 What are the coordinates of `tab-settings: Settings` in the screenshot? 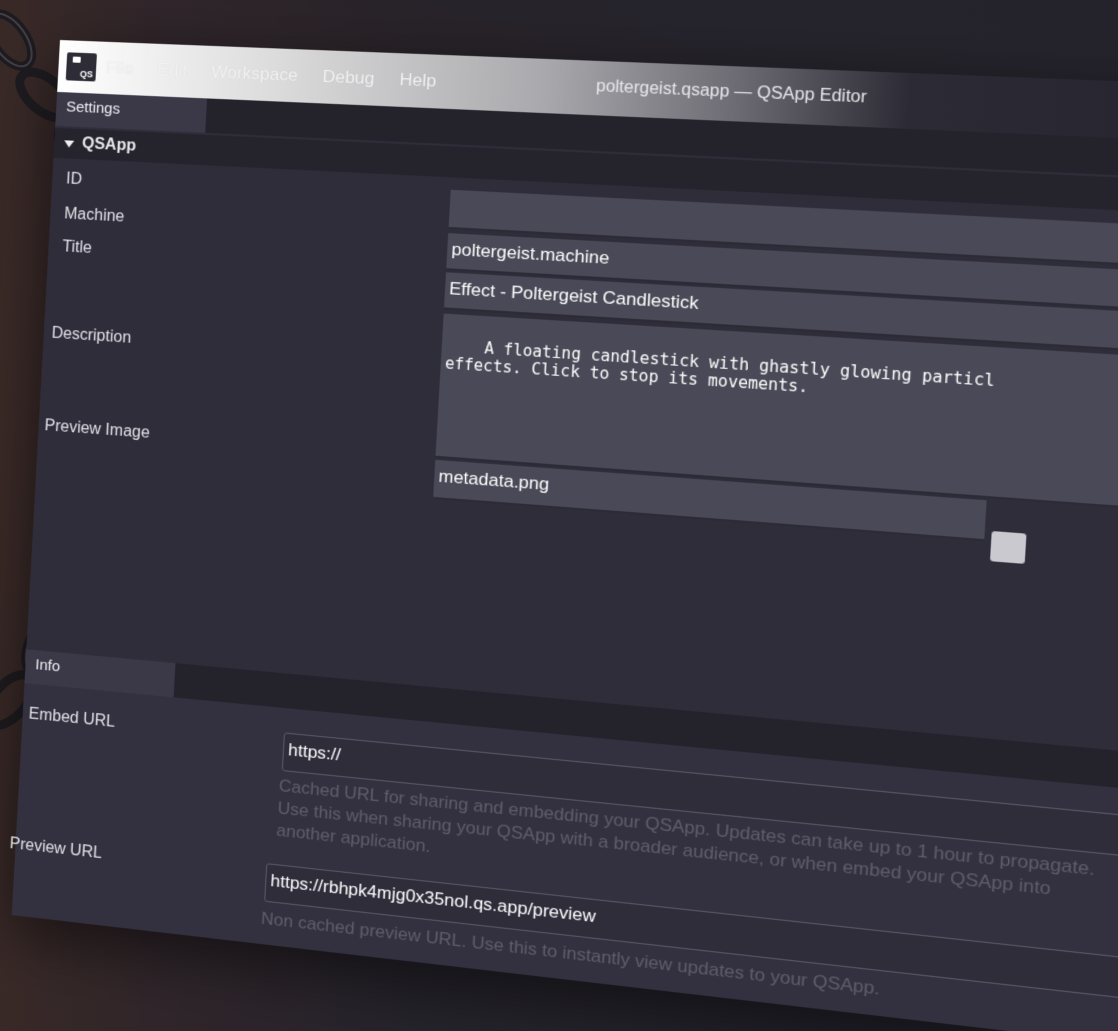 It's located at (131, 112).